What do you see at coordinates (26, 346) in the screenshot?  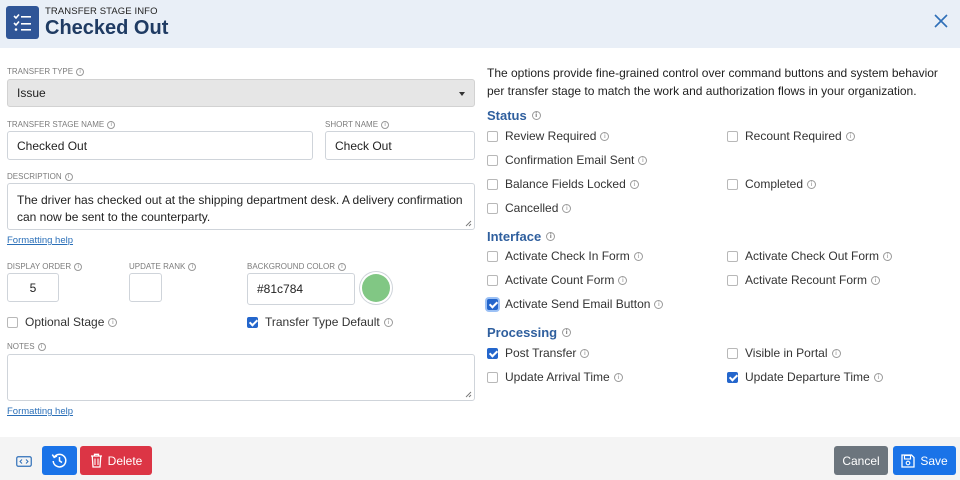 I see `notes-label: NOTES i` at bounding box center [26, 346].